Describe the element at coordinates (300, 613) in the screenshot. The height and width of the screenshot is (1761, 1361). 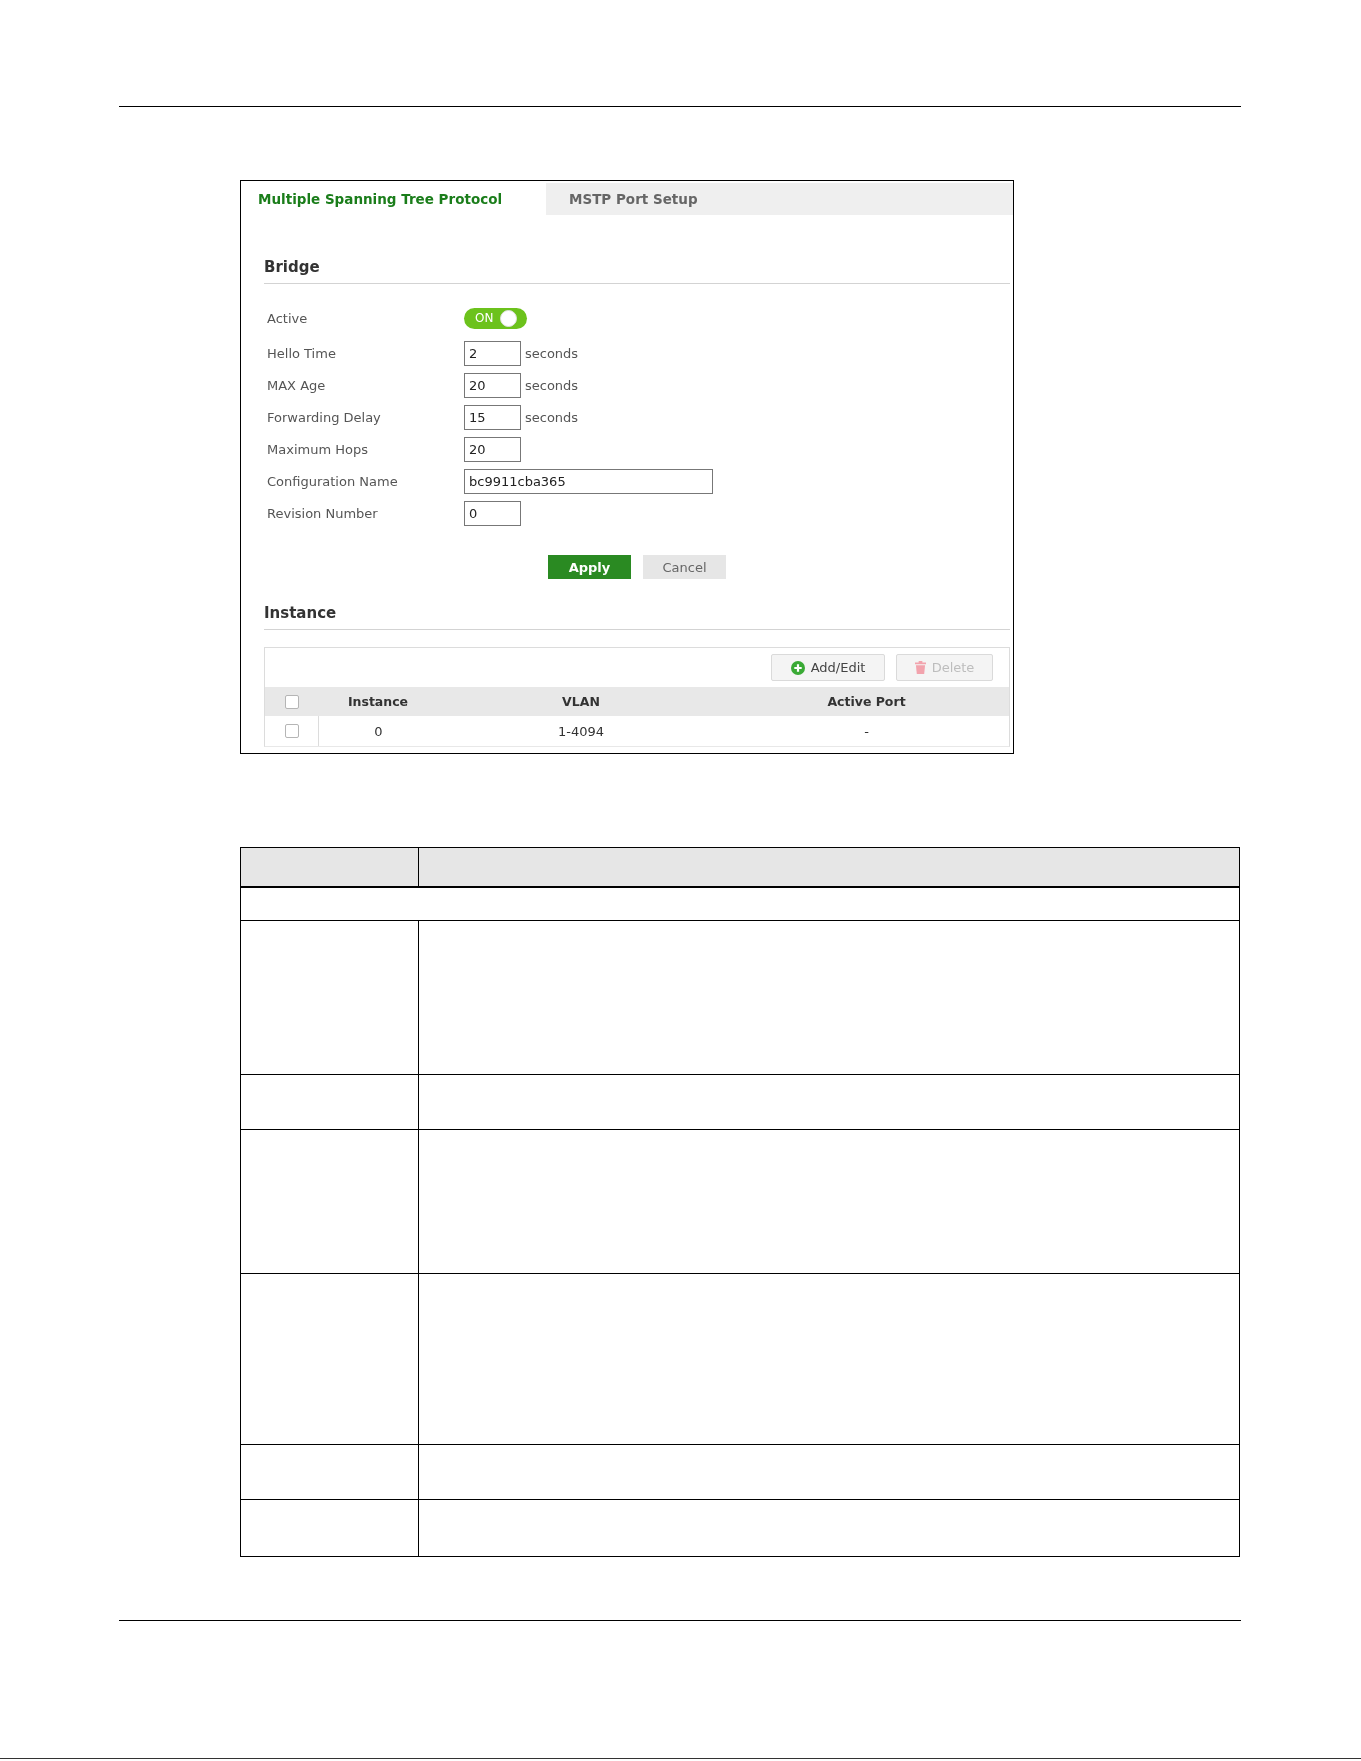
I see `section-heading: Instance` at that location.